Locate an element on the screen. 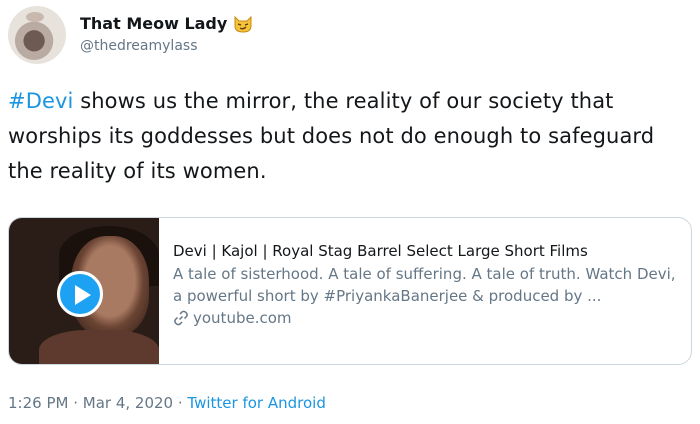 This screenshot has height=424, width=700. card-domain: youtube.com is located at coordinates (426, 318).